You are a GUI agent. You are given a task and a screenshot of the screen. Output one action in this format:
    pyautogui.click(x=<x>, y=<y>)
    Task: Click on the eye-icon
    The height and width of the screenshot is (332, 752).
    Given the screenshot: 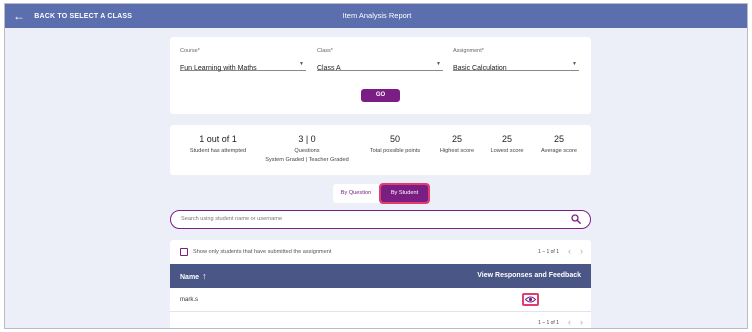 What is the action you would take?
    pyautogui.click(x=530, y=299)
    